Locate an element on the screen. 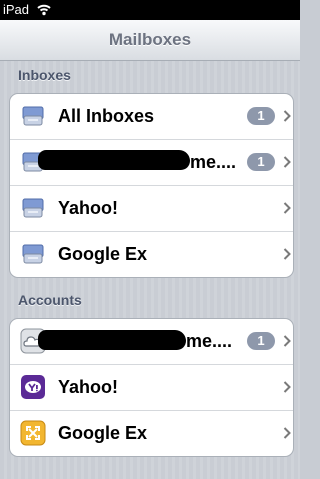  status-bar: iPad is located at coordinates (150, 10).